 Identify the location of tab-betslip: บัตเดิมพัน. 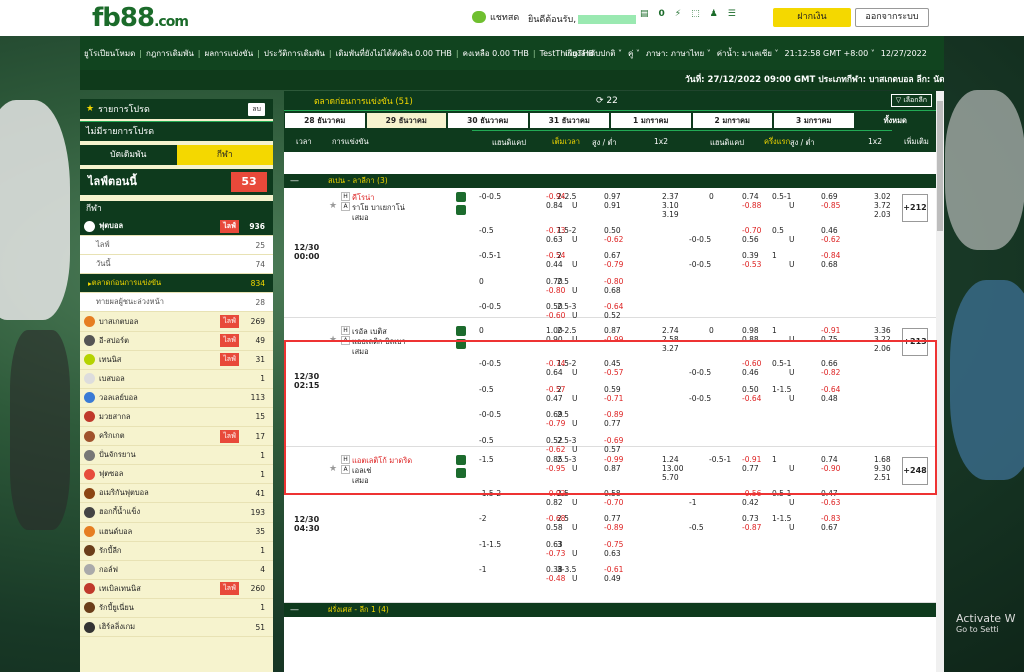
(128, 155).